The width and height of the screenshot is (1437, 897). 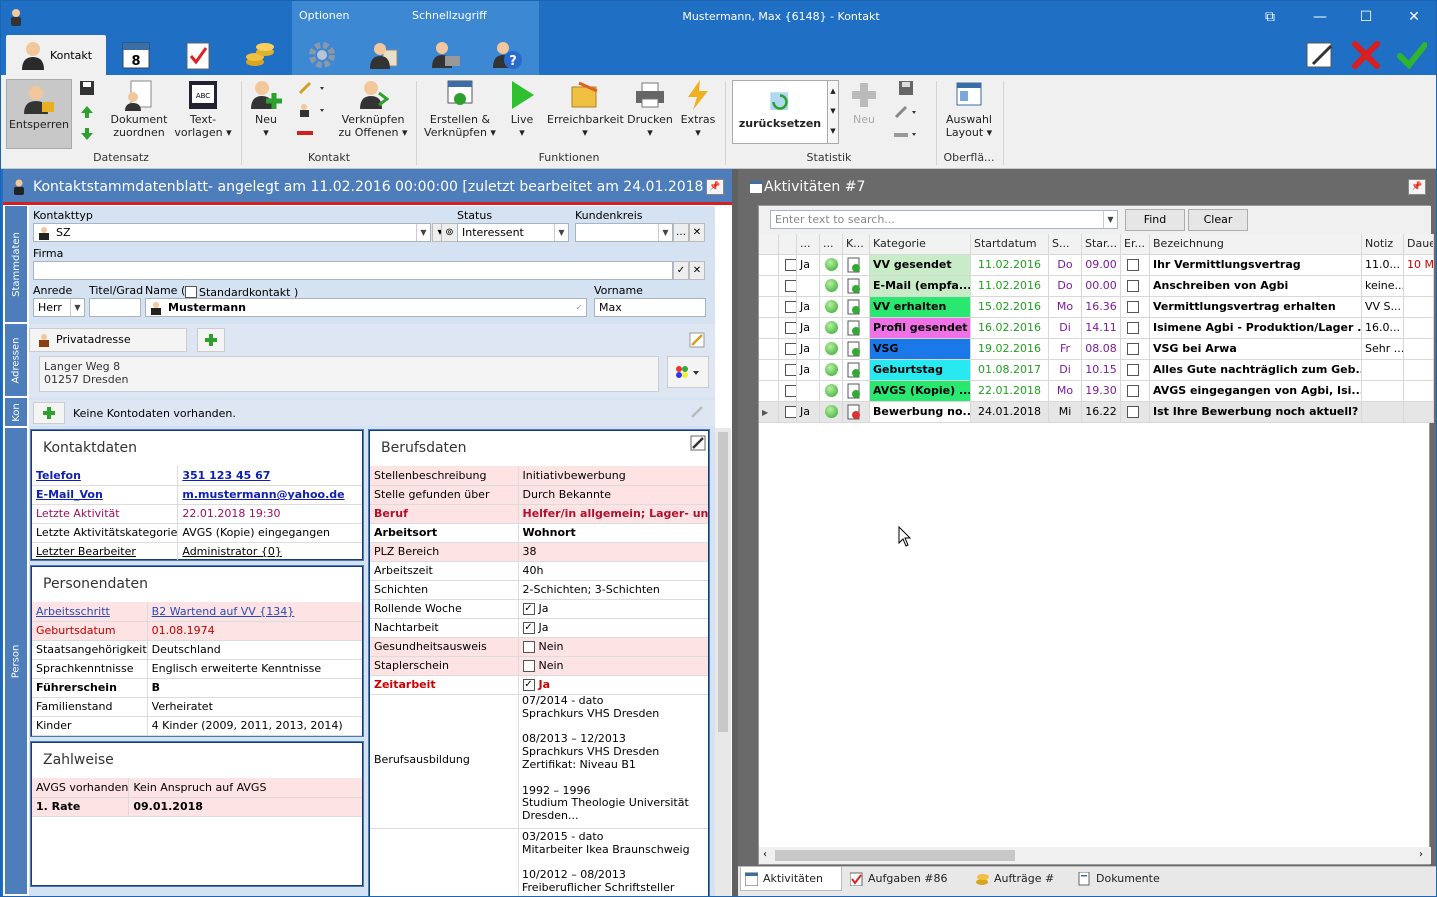 What do you see at coordinates (1101, 412) in the screenshot?
I see `startzeit-cell: 16.22` at bounding box center [1101, 412].